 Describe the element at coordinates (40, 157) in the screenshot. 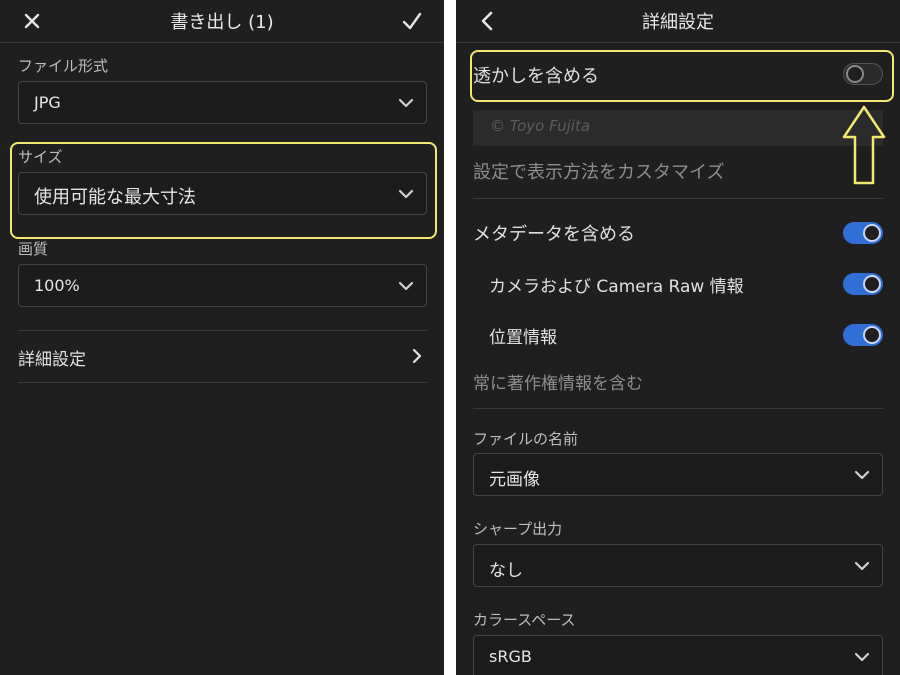

I see `size-label: サイズ` at that location.